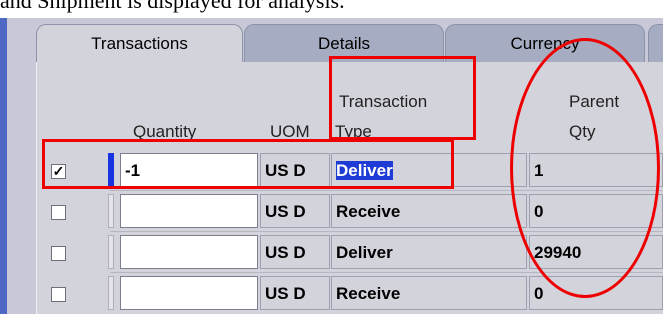  I want to click on transaction-type-value: Deliver, so click(364, 252).